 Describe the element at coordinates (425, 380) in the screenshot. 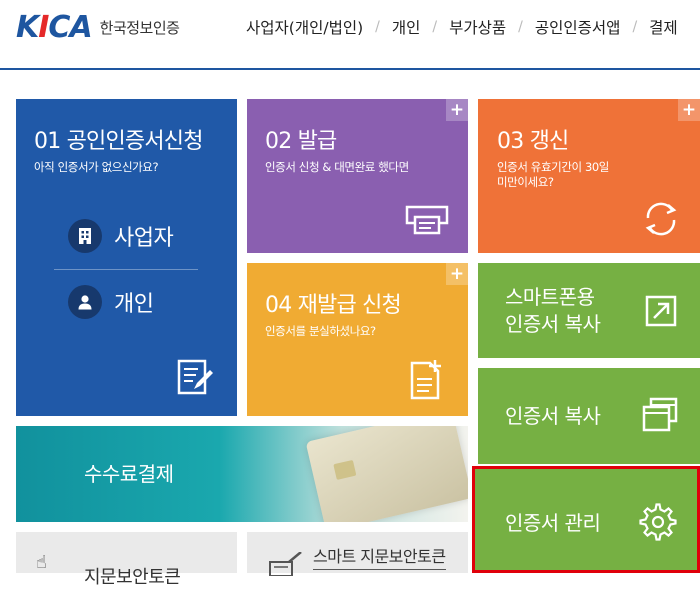

I see `document-add-icon` at that location.